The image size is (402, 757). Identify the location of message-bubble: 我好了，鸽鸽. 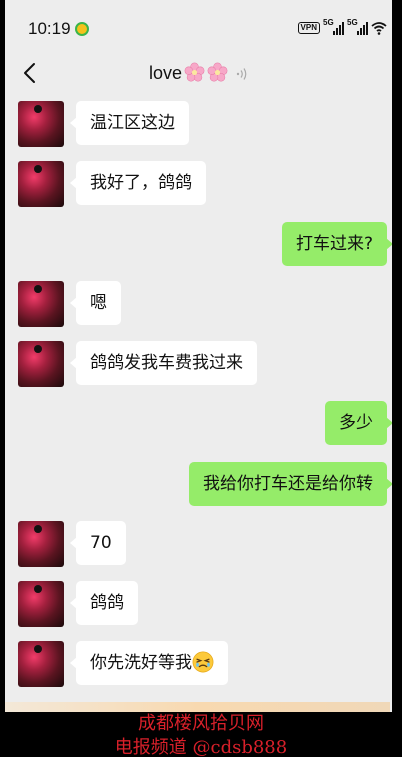
(138, 183).